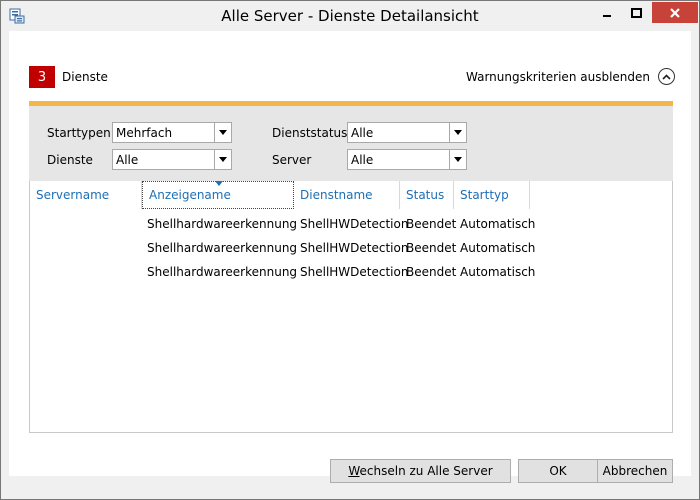 The height and width of the screenshot is (500, 700). Describe the element at coordinates (190, 195) in the screenshot. I see `column-header-anzeigename-label: Anzeigename` at that location.